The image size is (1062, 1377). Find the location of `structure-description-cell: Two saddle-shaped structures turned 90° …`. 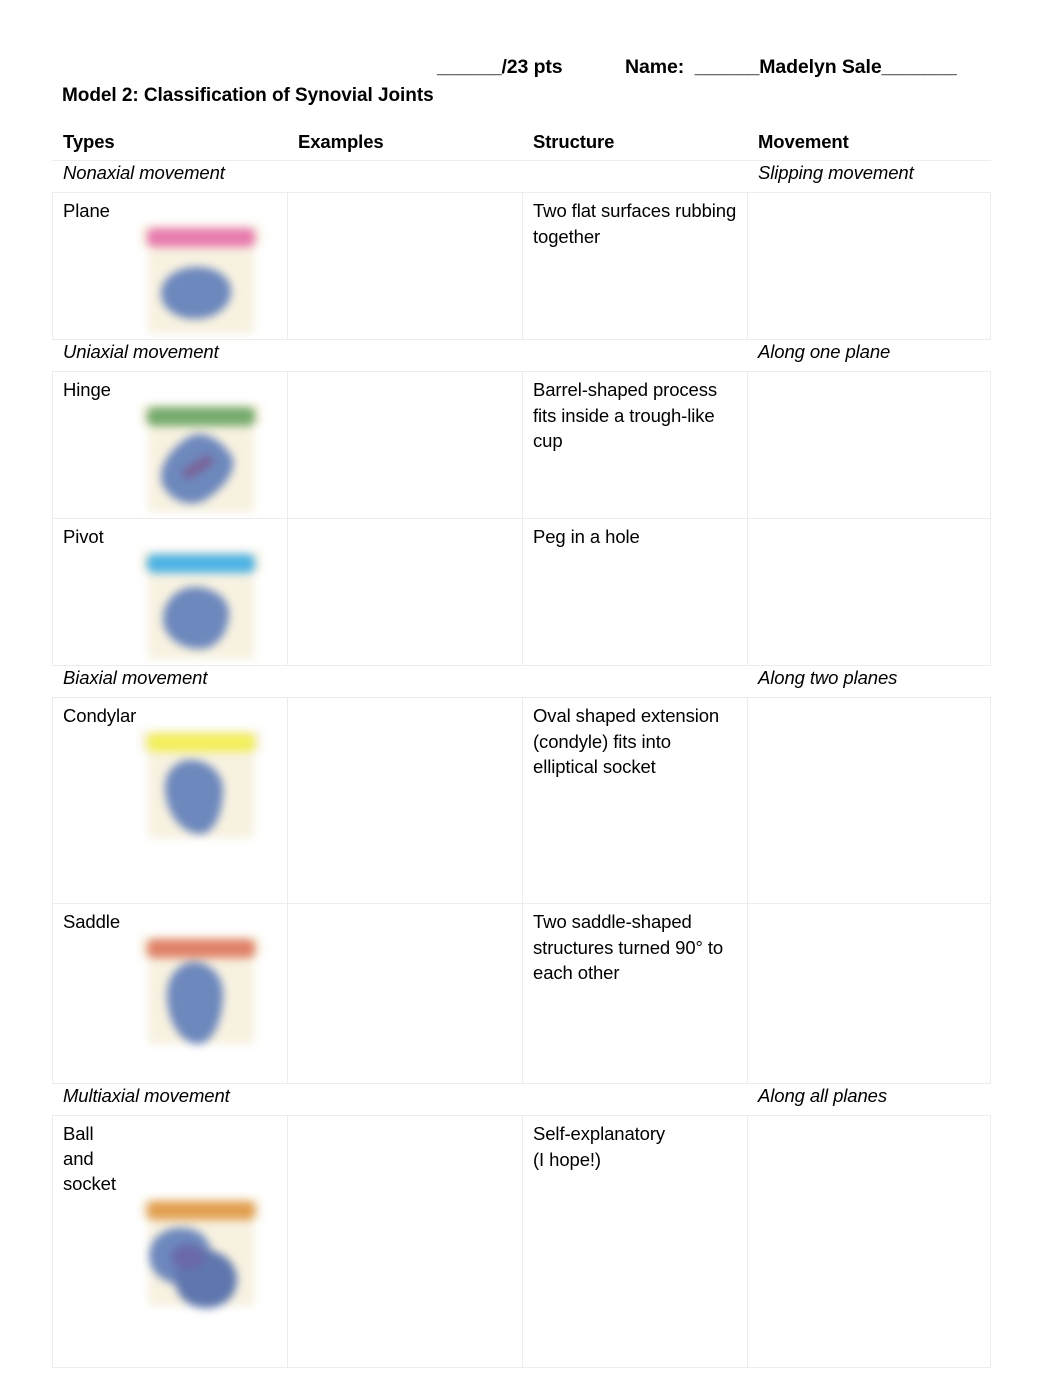

structure-description-cell: Two saddle-shaped structures turned 90° … is located at coordinates (635, 993).